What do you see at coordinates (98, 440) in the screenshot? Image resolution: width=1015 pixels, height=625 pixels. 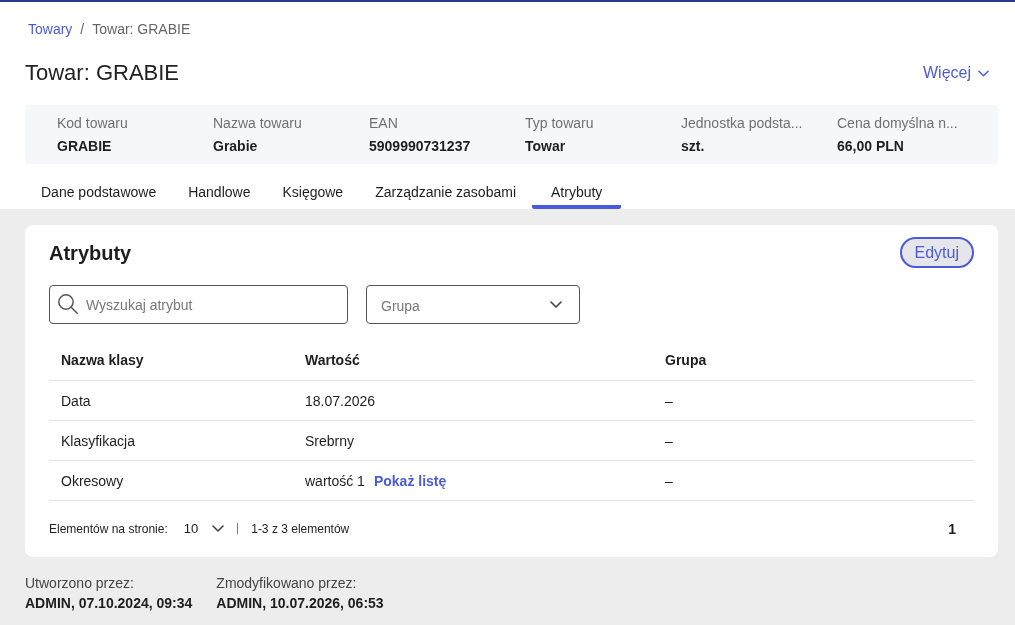 I see `table-cell: Klasyfikacja` at bounding box center [98, 440].